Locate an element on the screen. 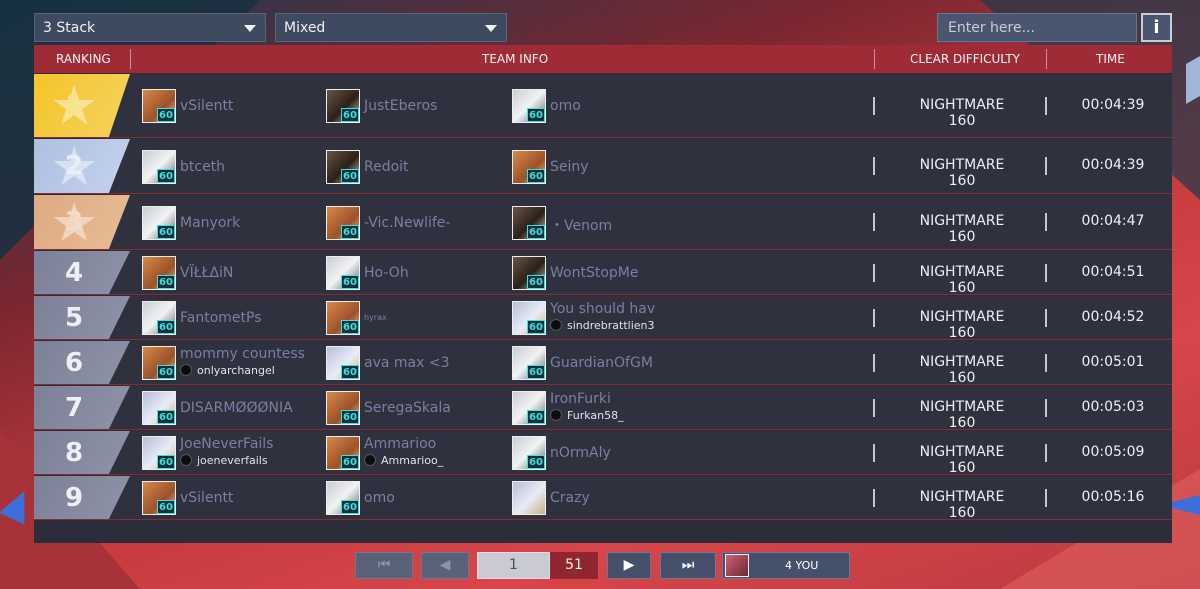  team-member: 60 You should hav sindrebrattlien3 is located at coordinates (662, 318).